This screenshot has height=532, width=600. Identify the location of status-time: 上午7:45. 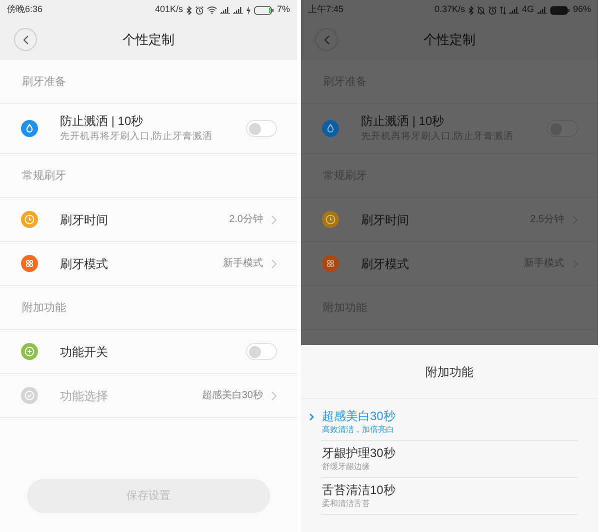
(326, 9).